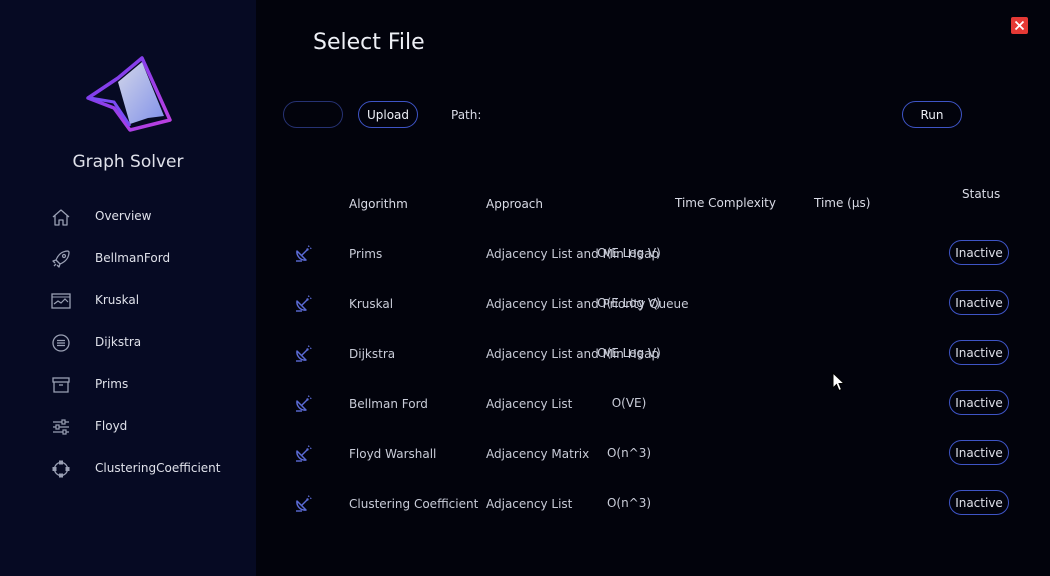 The height and width of the screenshot is (576, 1050). Describe the element at coordinates (366, 254) in the screenshot. I see `algorithm-cell: Prims` at that location.